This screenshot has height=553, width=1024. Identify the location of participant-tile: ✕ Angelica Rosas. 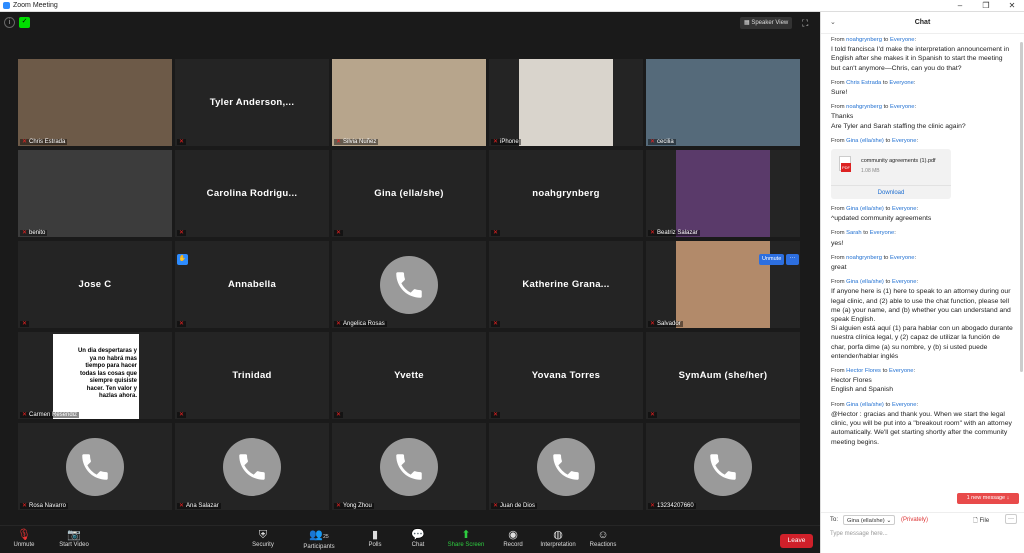
(409, 284).